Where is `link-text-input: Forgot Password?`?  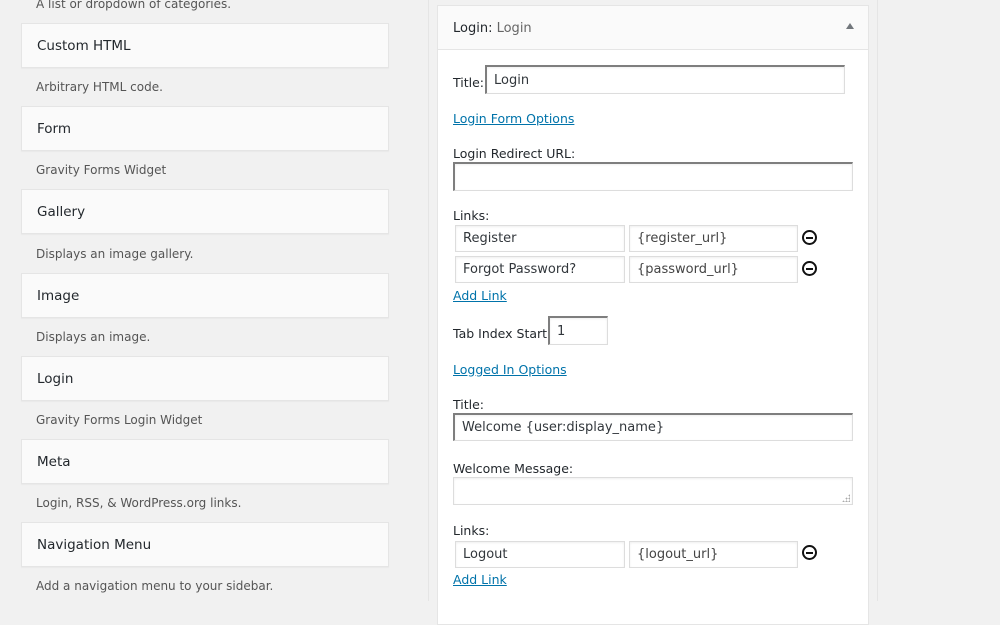
link-text-input: Forgot Password? is located at coordinates (540, 269).